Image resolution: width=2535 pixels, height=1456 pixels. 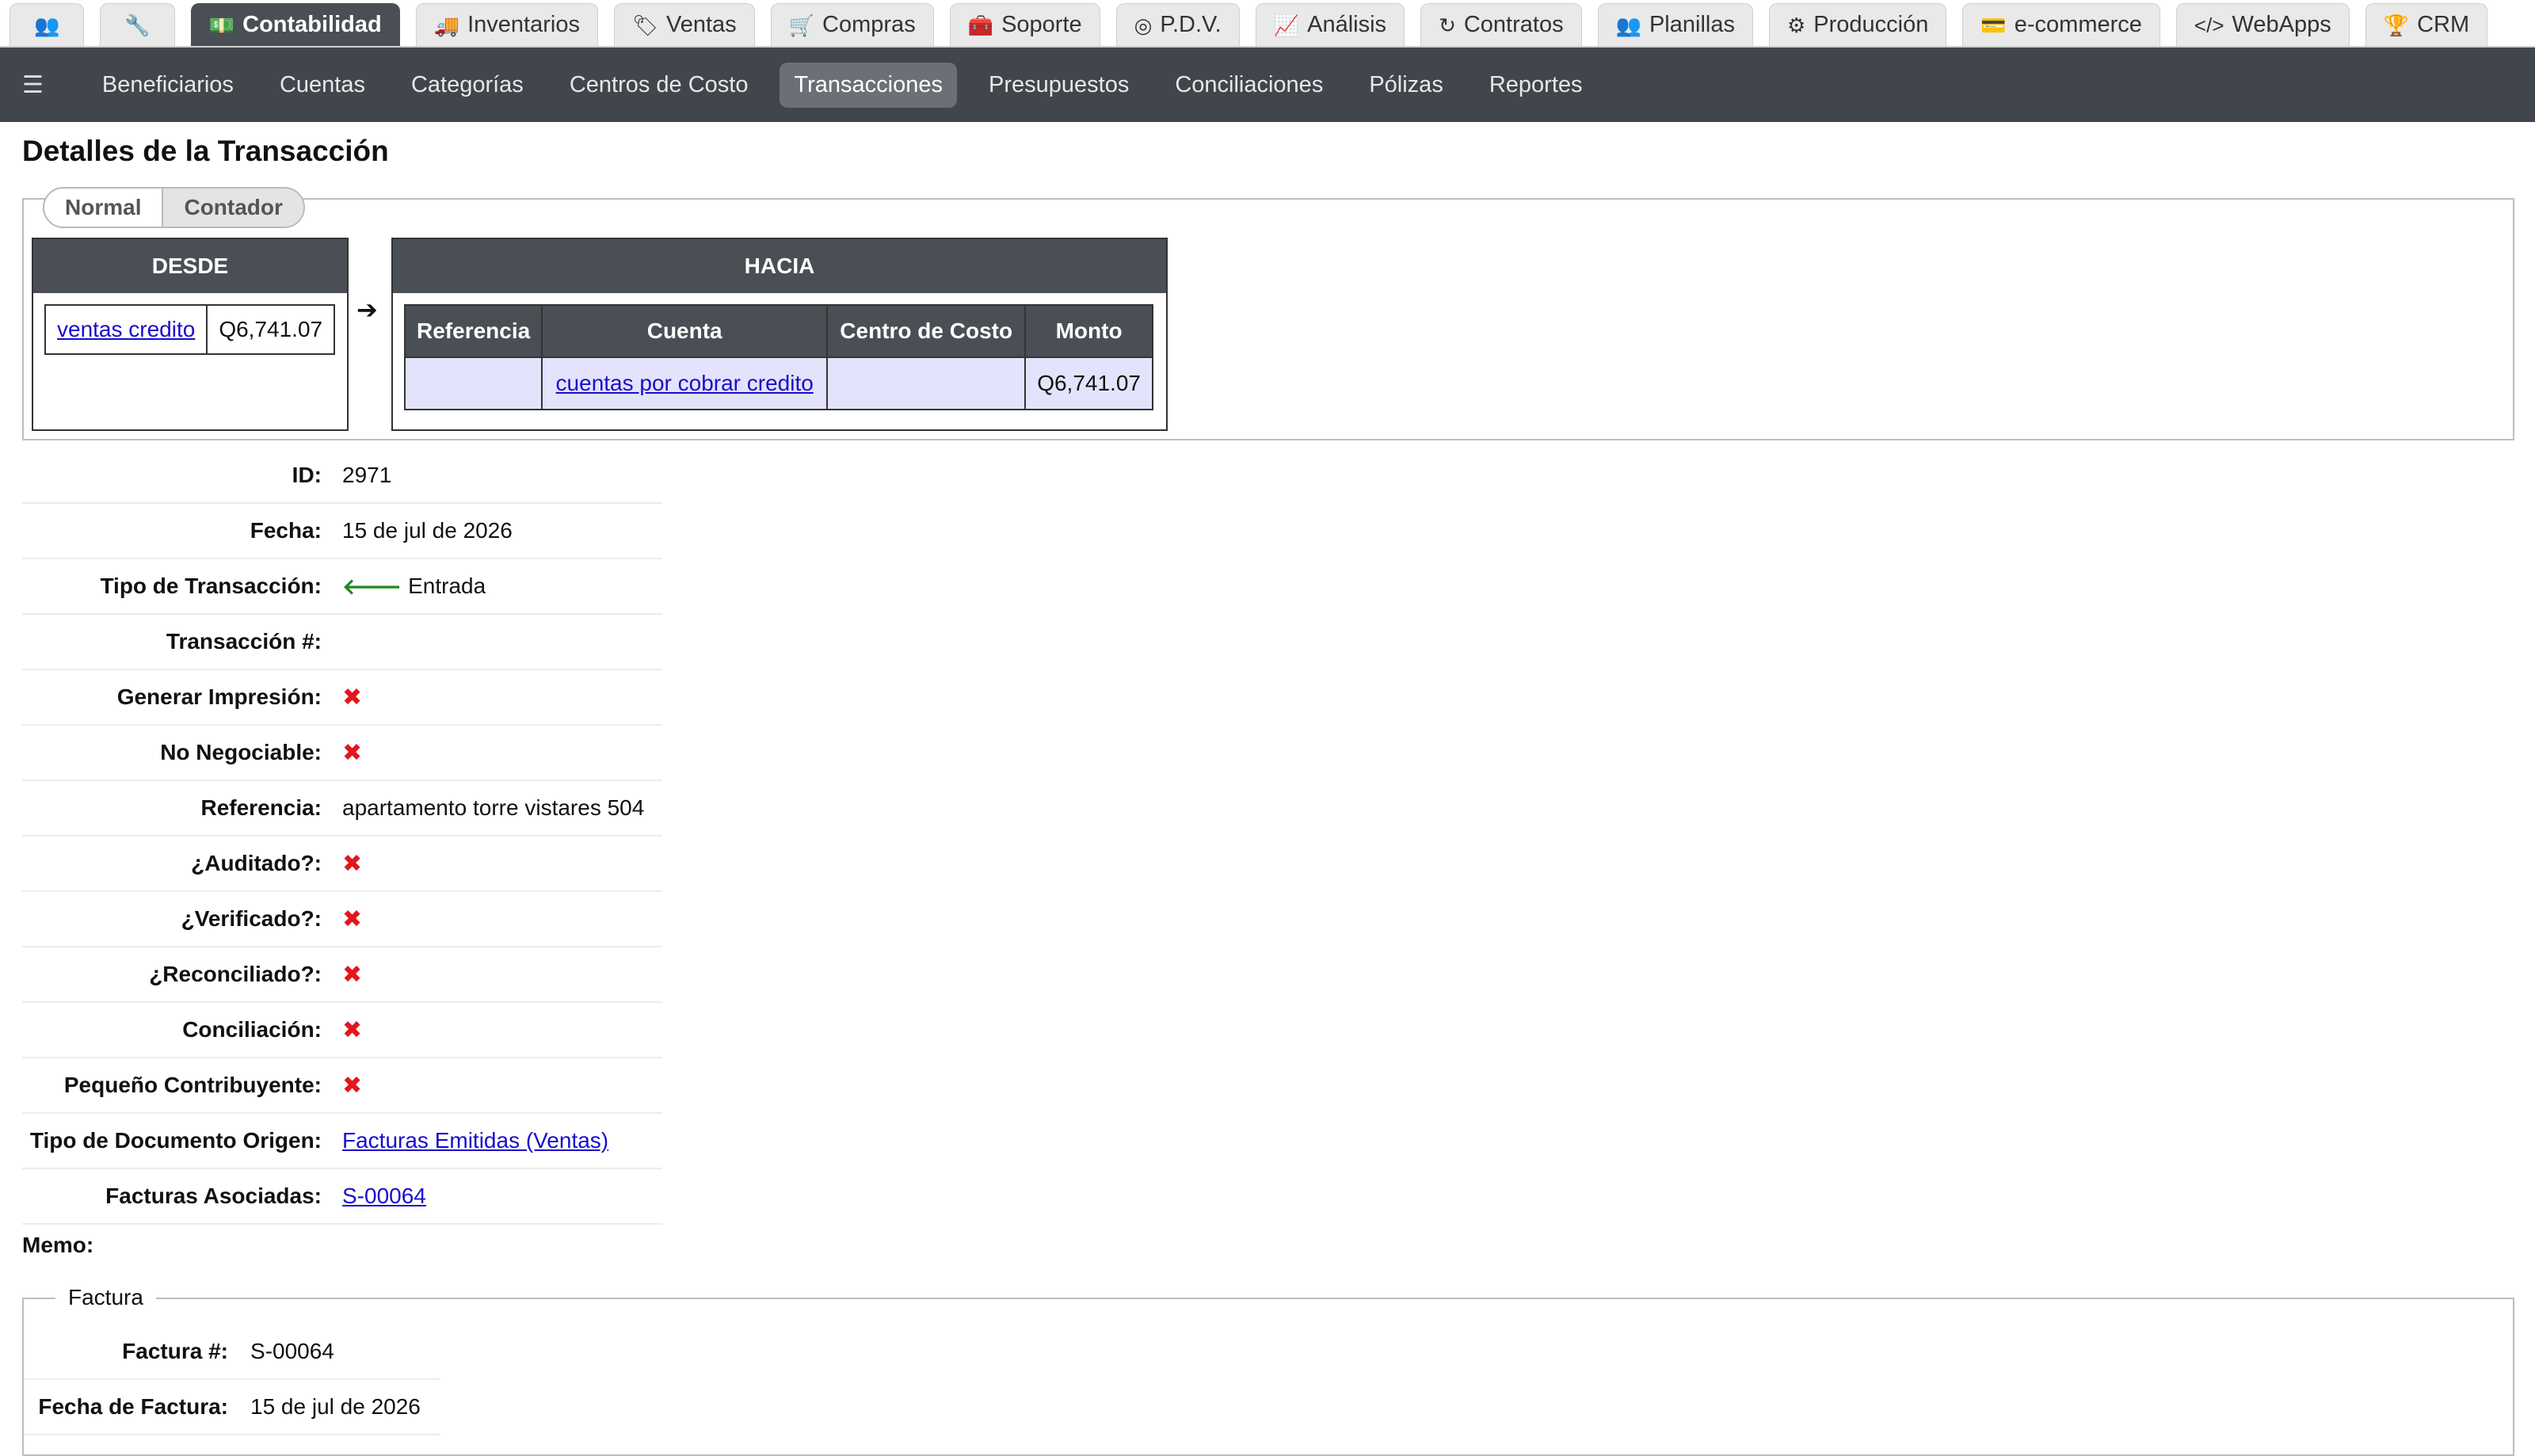 I want to click on nav-beneficiarios: Beneficiarios, so click(x=168, y=85).